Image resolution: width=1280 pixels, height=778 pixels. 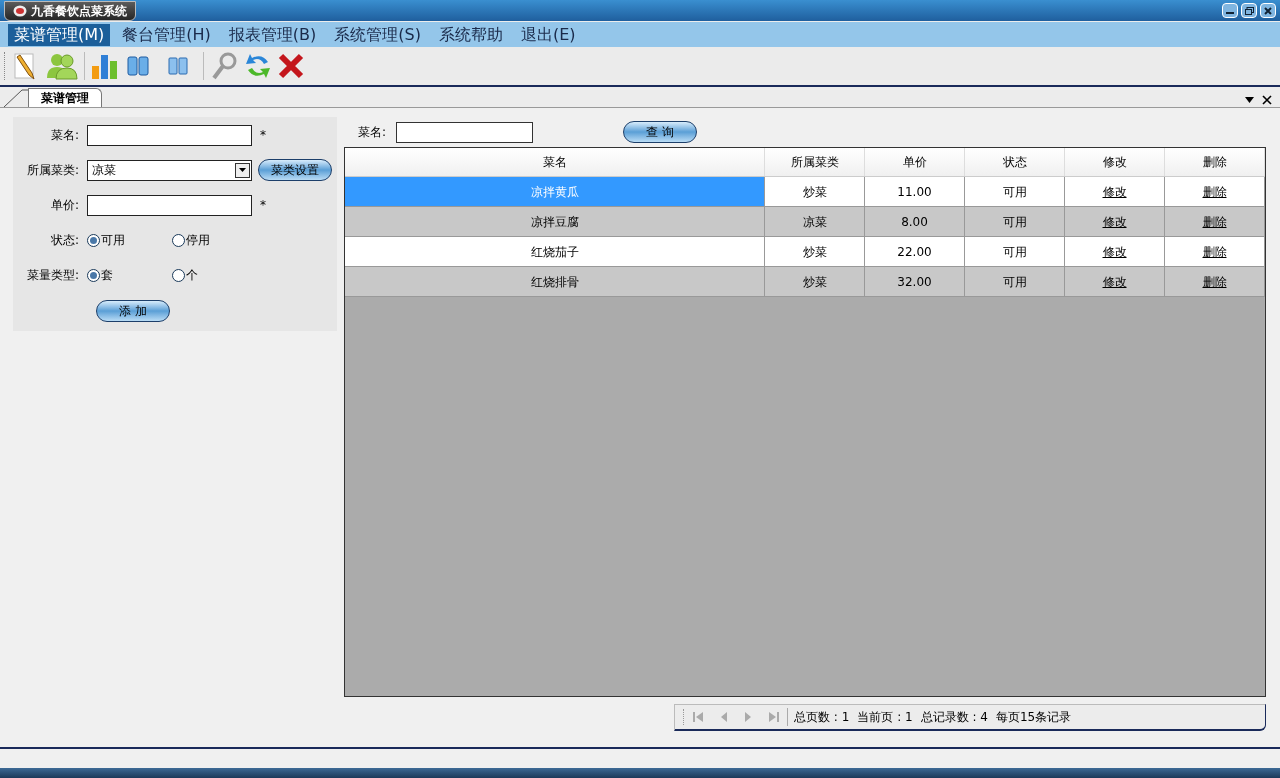 What do you see at coordinates (52, 170) in the screenshot?
I see `field-label: 所属菜类:` at bounding box center [52, 170].